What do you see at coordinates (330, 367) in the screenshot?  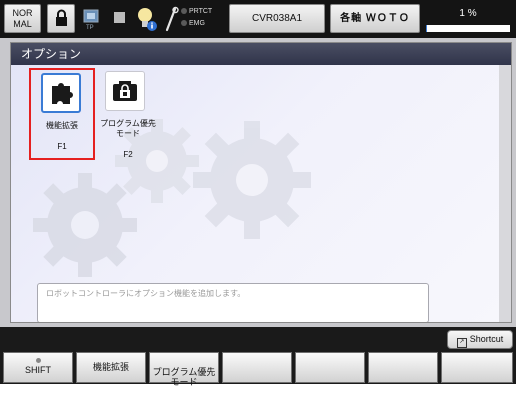 I see `fkey-f4` at bounding box center [330, 367].